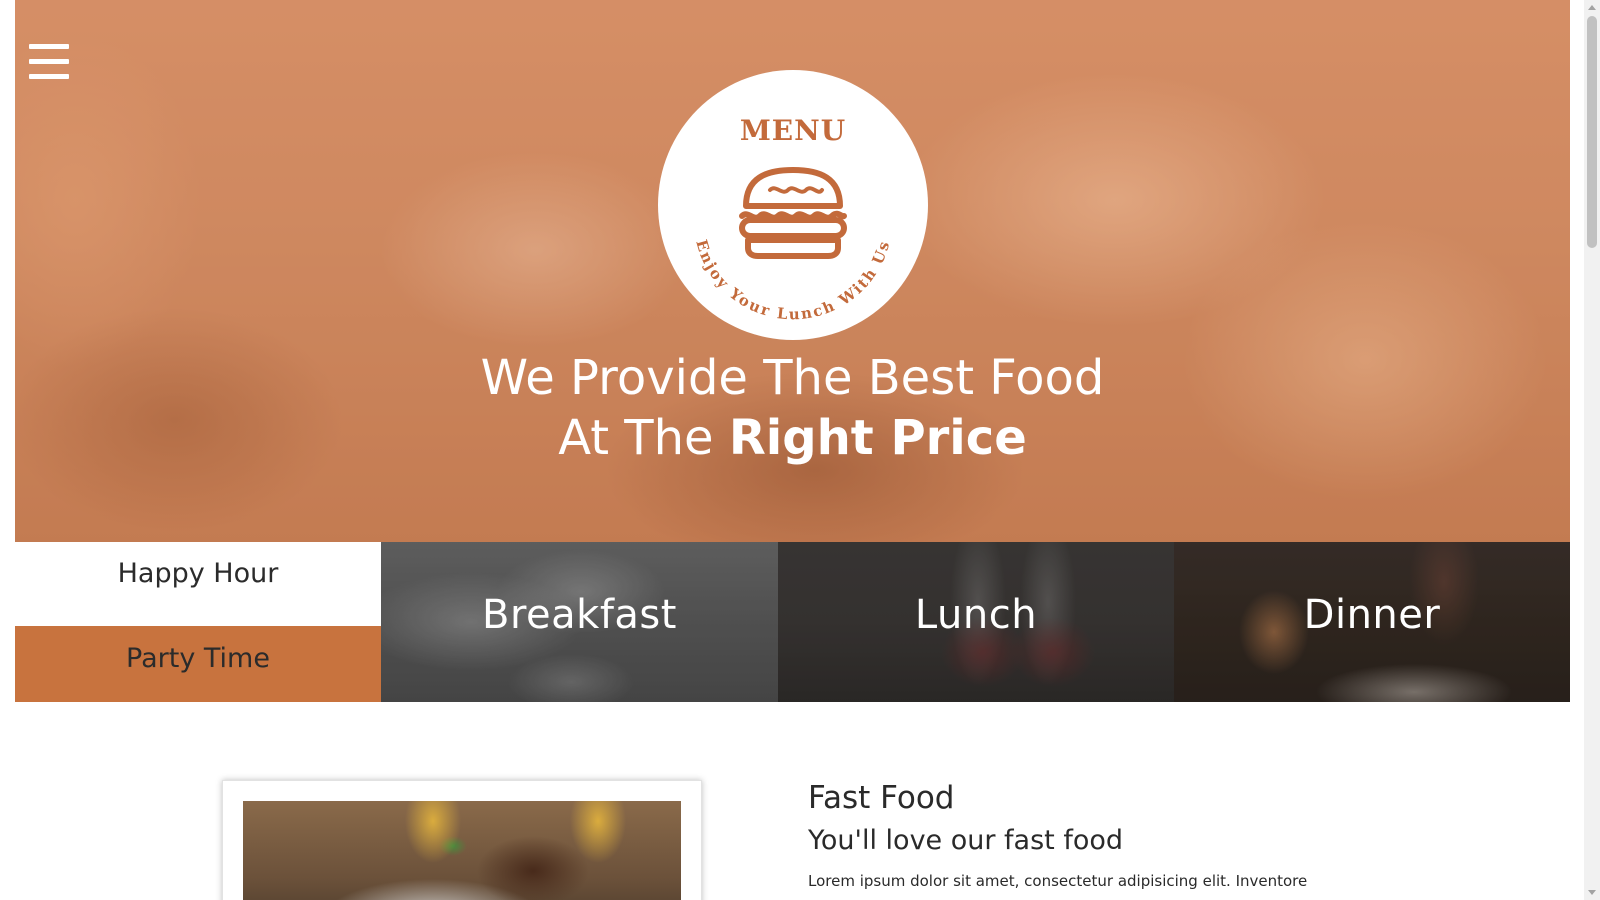 The width and height of the screenshot is (1600, 900). I want to click on tile-dinner: Dinner, so click(1372, 622).